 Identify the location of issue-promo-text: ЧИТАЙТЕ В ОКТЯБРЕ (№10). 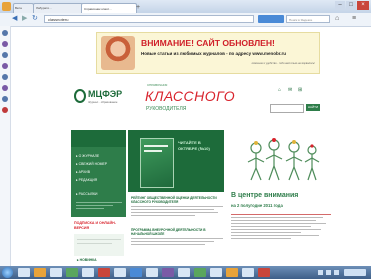
(199, 146).